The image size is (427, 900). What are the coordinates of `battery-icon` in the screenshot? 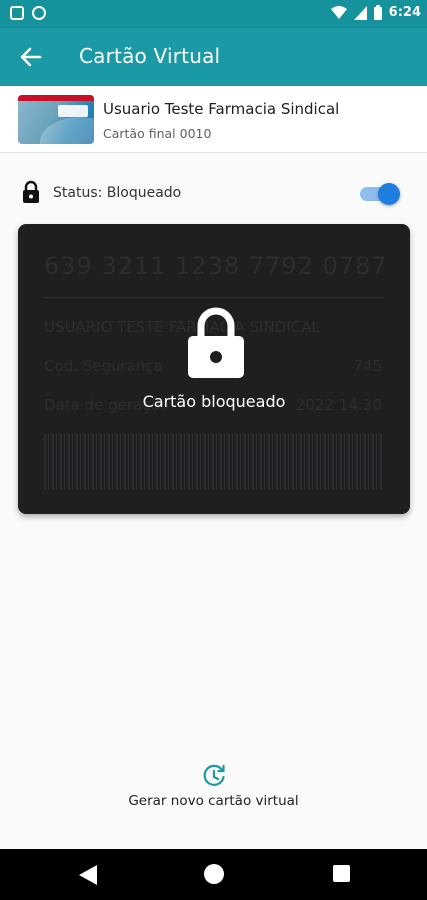 It's located at (377, 12).